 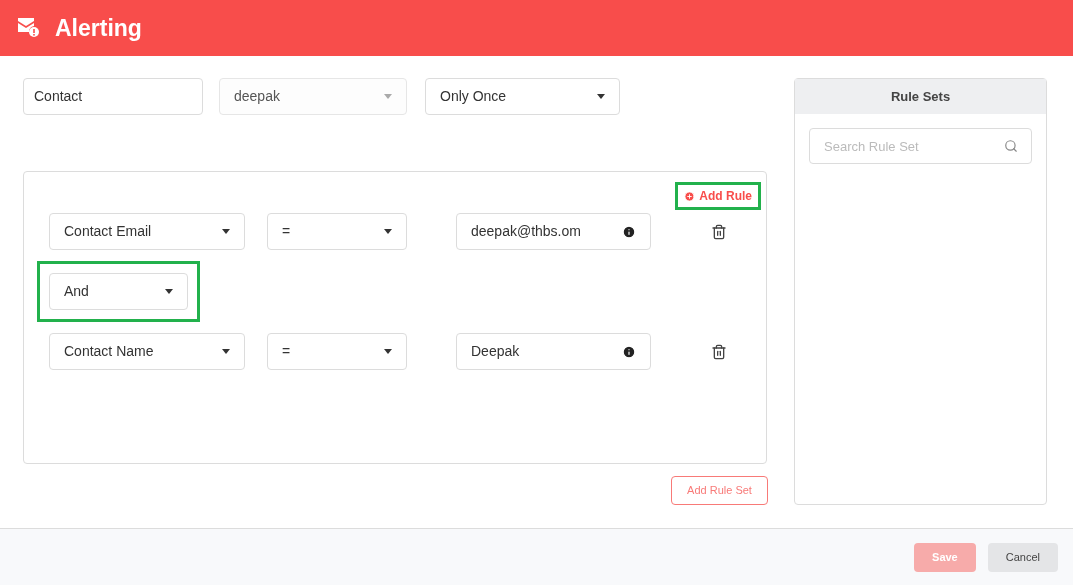 I want to click on text-field: Contact, so click(x=113, y=96).